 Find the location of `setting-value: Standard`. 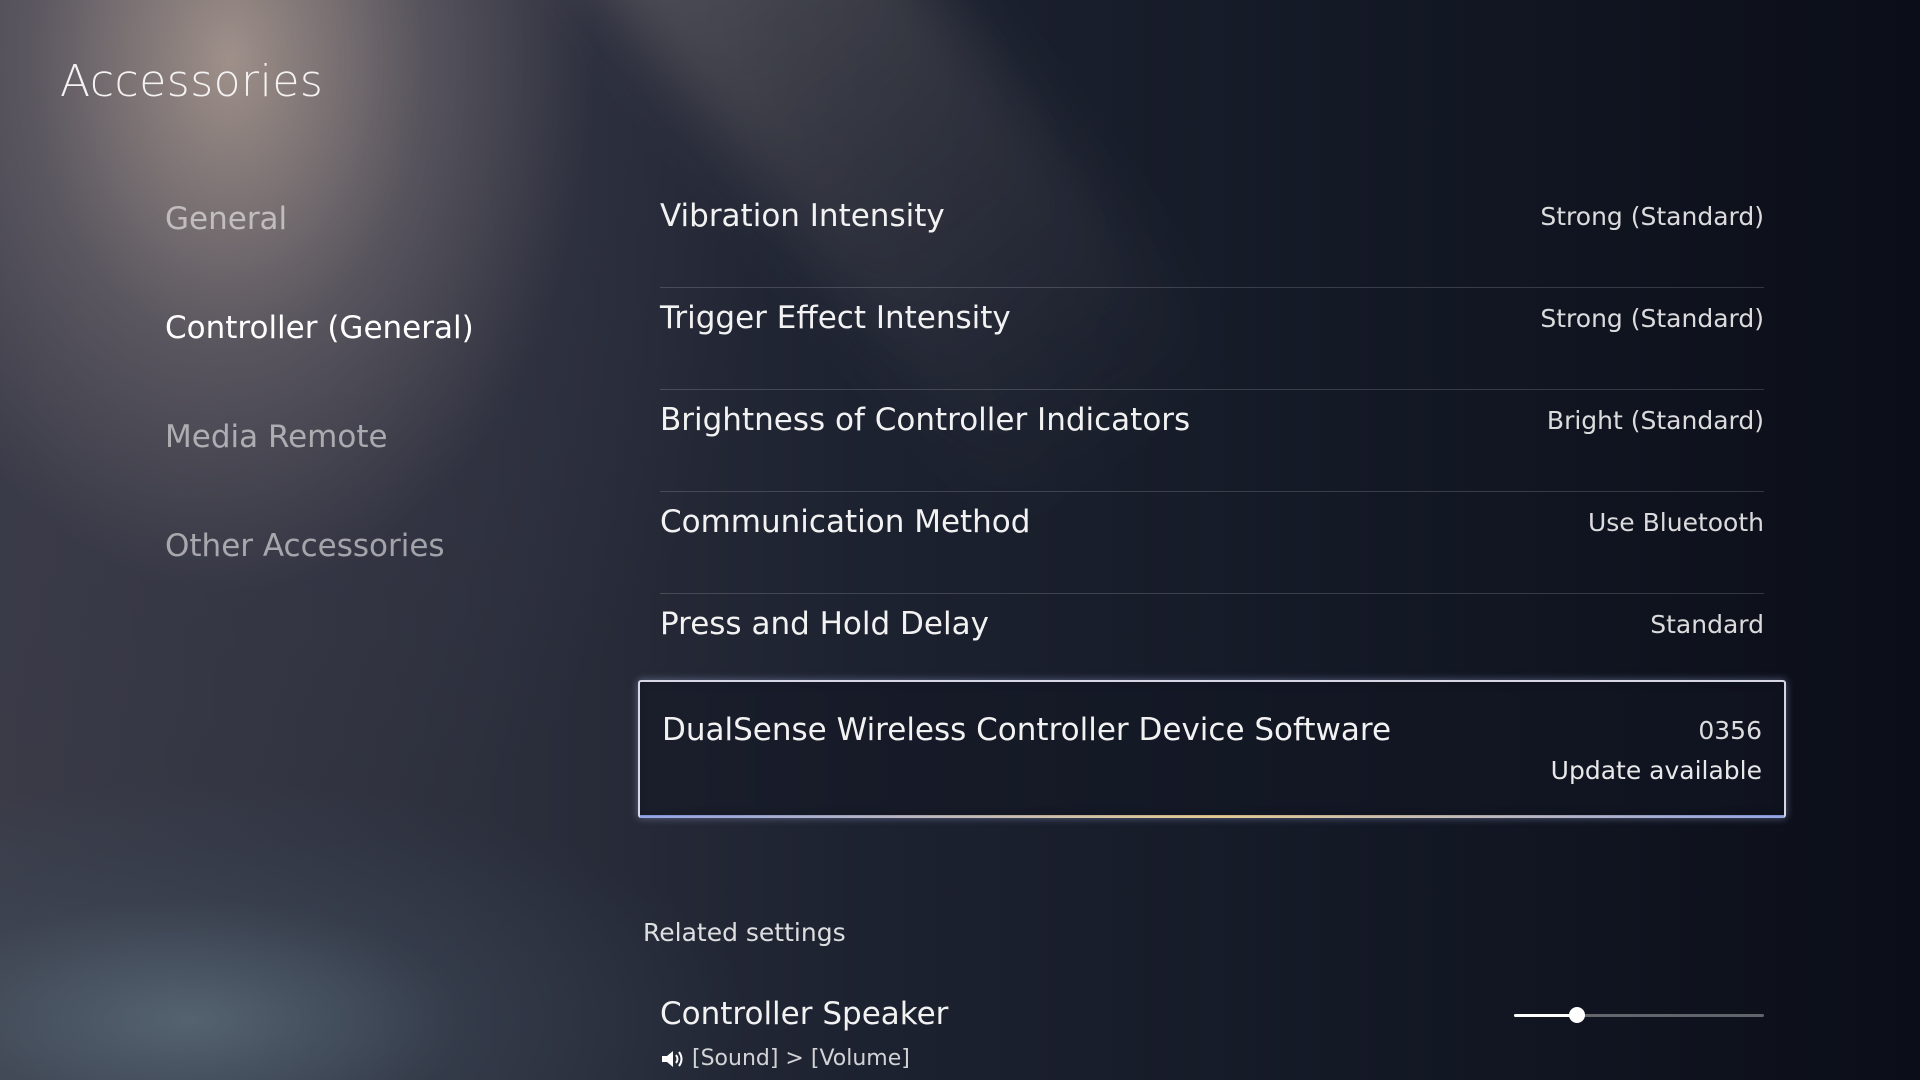

setting-value: Standard is located at coordinates (1707, 624).